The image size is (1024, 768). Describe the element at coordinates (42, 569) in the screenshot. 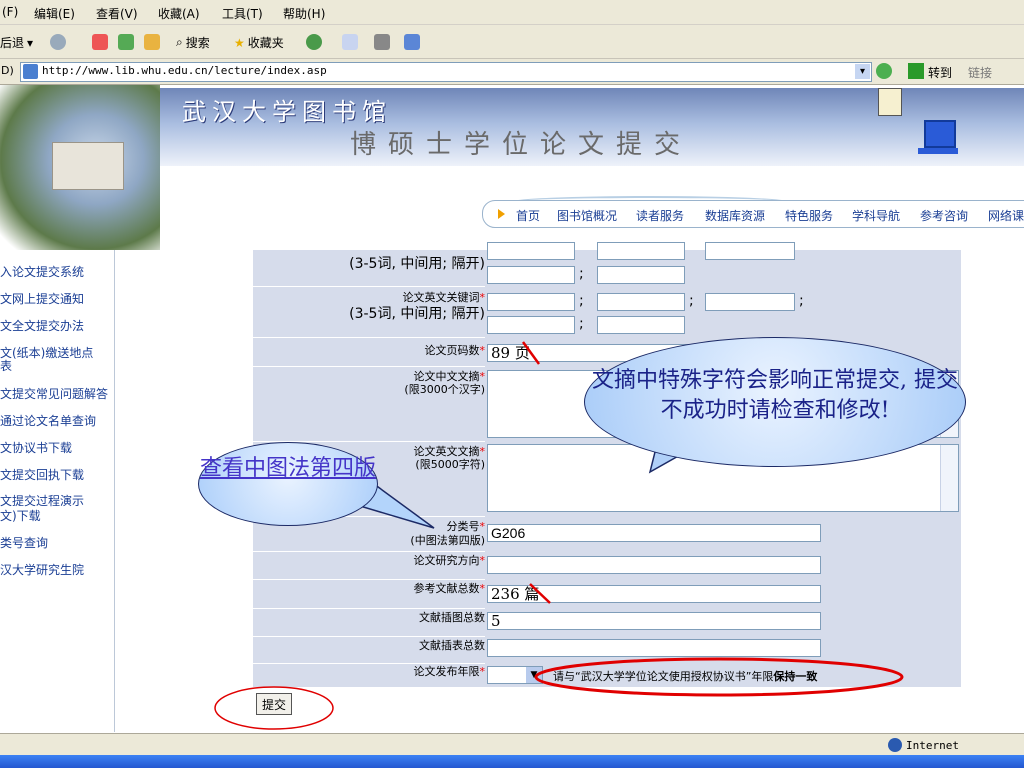

I see `sidebar-item-graduate-school: 汉大学研究生院` at that location.